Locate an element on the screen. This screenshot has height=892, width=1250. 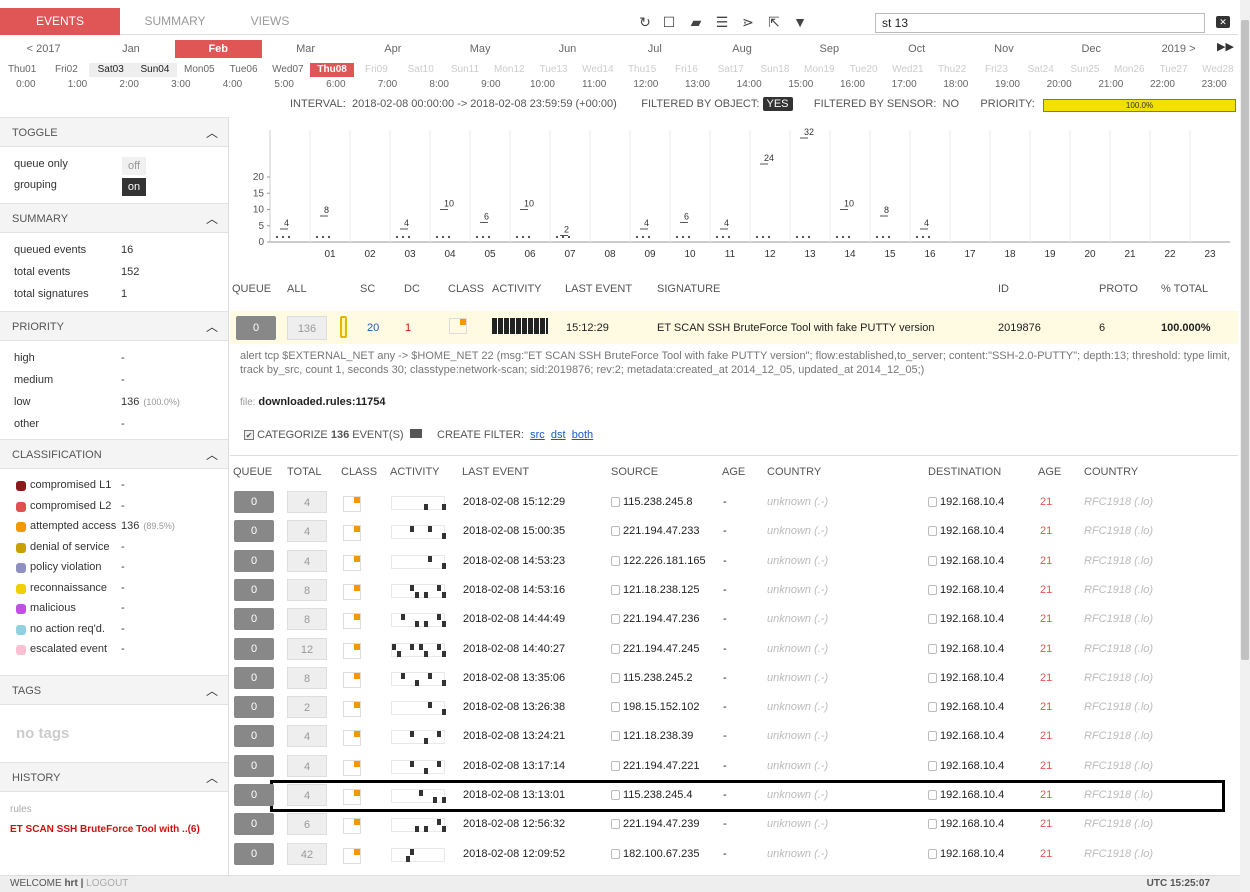
day-5: Tue06 is located at coordinates (243, 70).